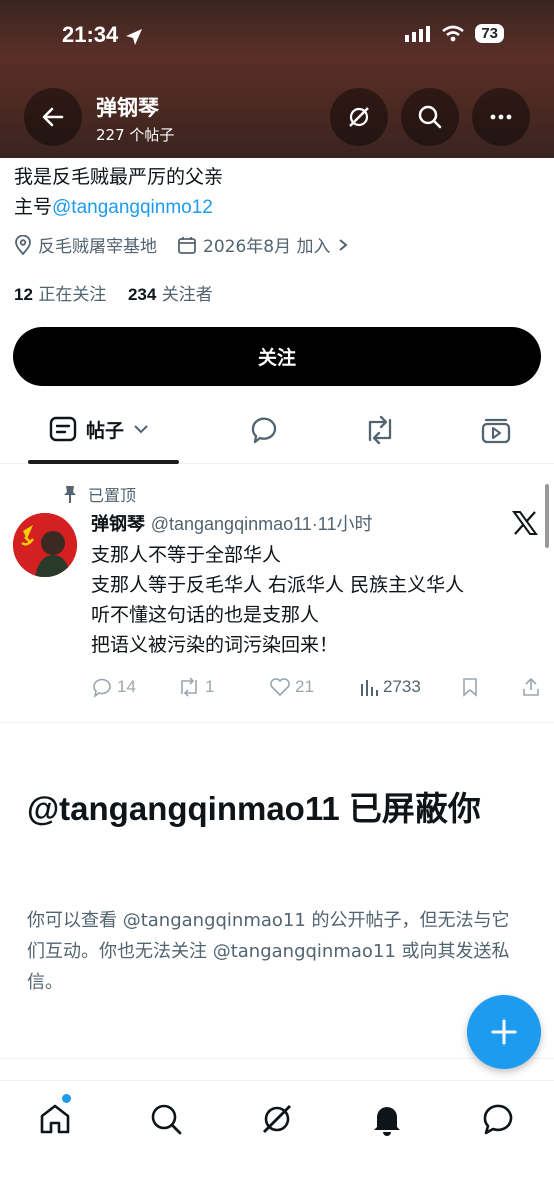 The image size is (554, 1199). I want to click on avatar, so click(45, 545).